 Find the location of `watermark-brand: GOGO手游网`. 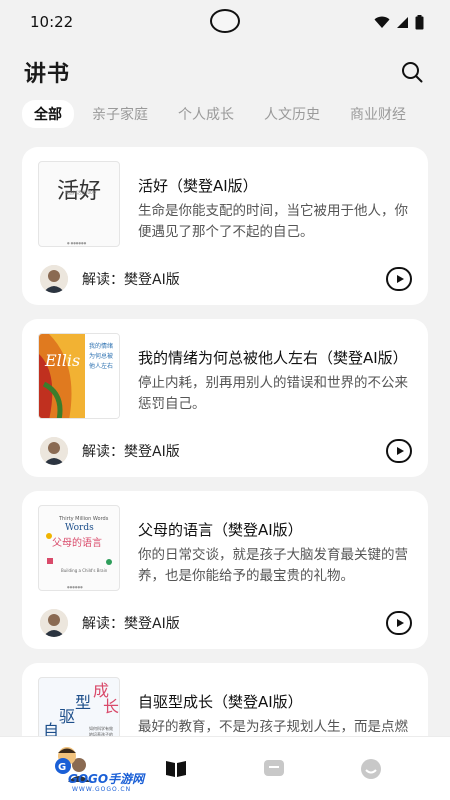

watermark-brand: GOGO手游网 is located at coordinates (106, 779).